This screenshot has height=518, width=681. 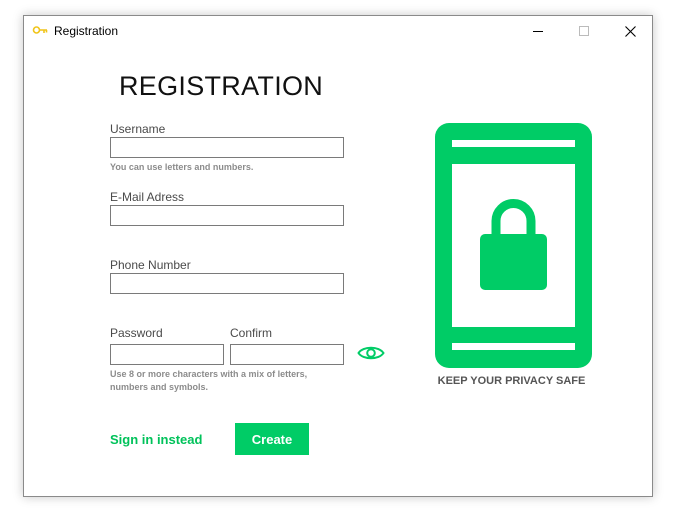 I want to click on page-title: REGISTRATION, so click(x=221, y=86).